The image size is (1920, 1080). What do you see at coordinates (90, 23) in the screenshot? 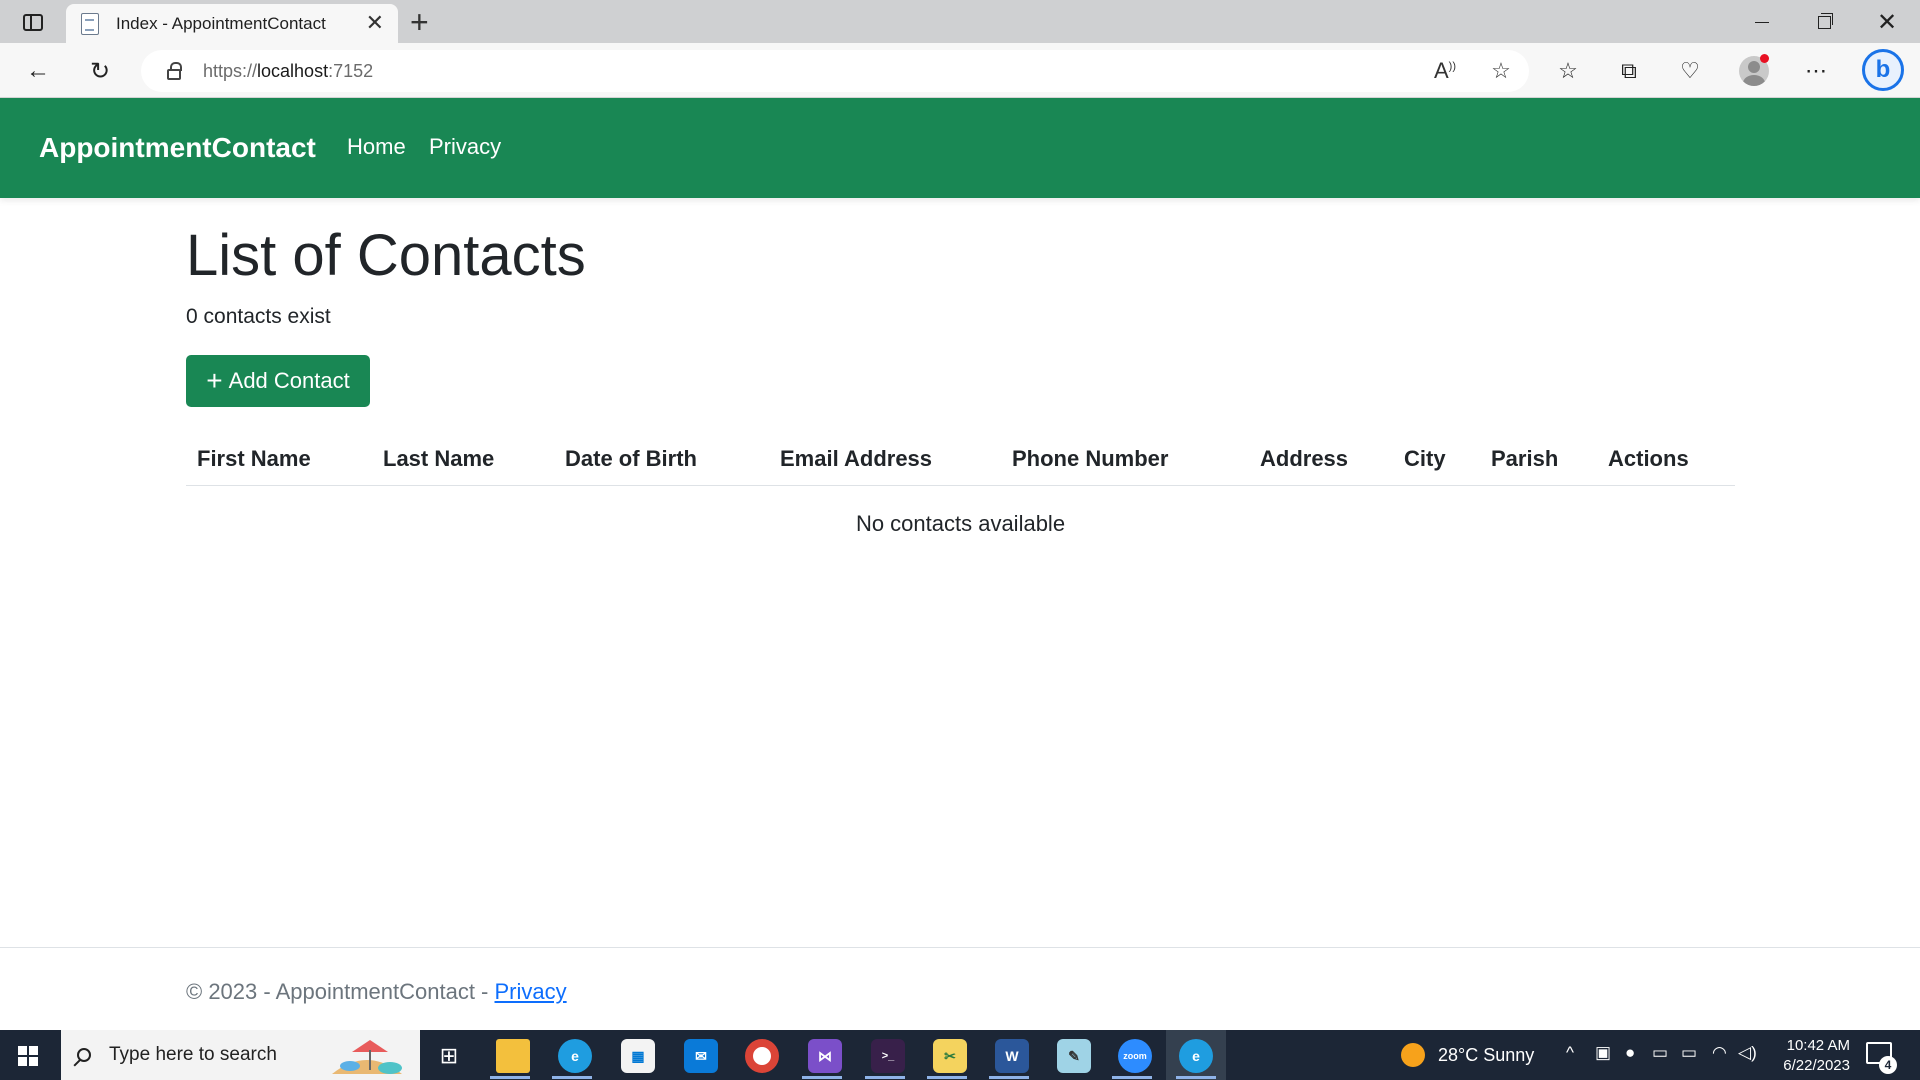
I see `page-icon` at bounding box center [90, 23].